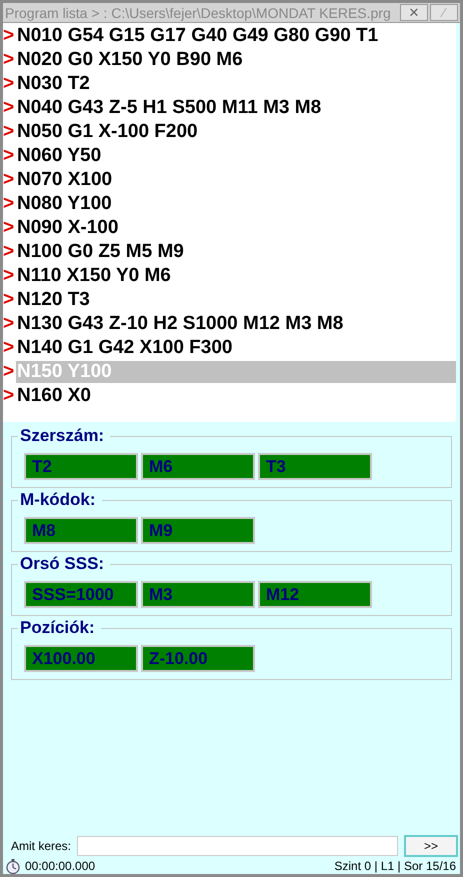 Image resolution: width=463 pixels, height=877 pixels. I want to click on timer-text: 00:00:00.000, so click(60, 865).